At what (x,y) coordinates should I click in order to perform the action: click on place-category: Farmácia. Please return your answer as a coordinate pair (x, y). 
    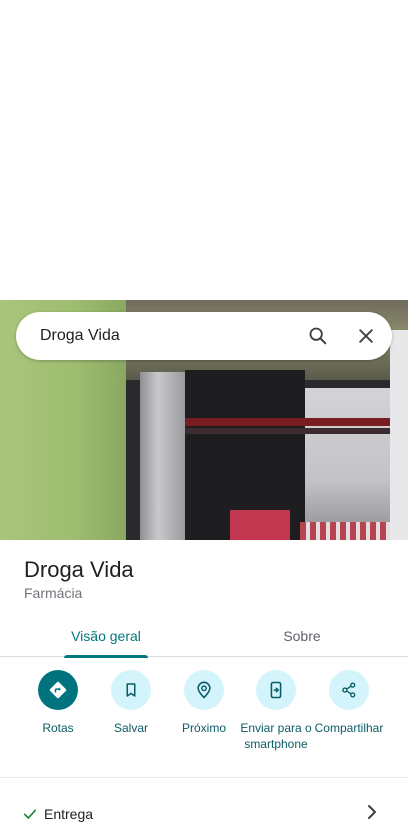
    Looking at the image, I should click on (53, 593).